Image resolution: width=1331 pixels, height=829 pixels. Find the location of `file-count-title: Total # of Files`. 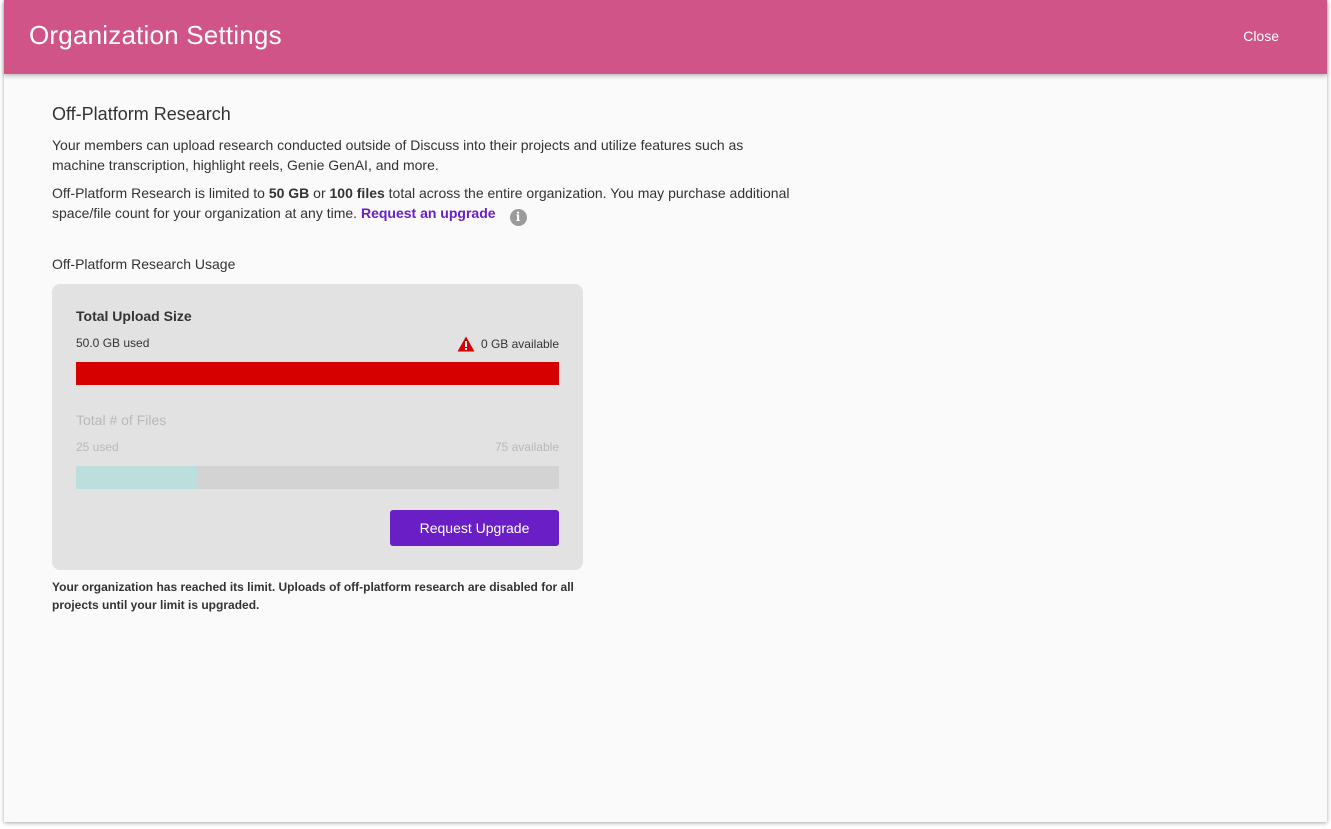

file-count-title: Total # of Files is located at coordinates (121, 420).